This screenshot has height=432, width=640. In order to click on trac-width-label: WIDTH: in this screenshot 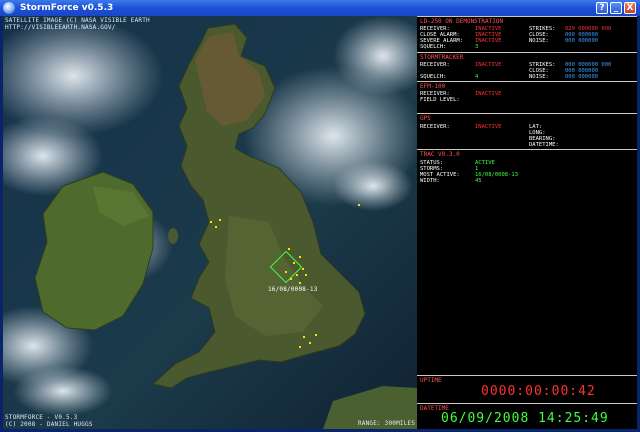, I will do `click(430, 181)`.